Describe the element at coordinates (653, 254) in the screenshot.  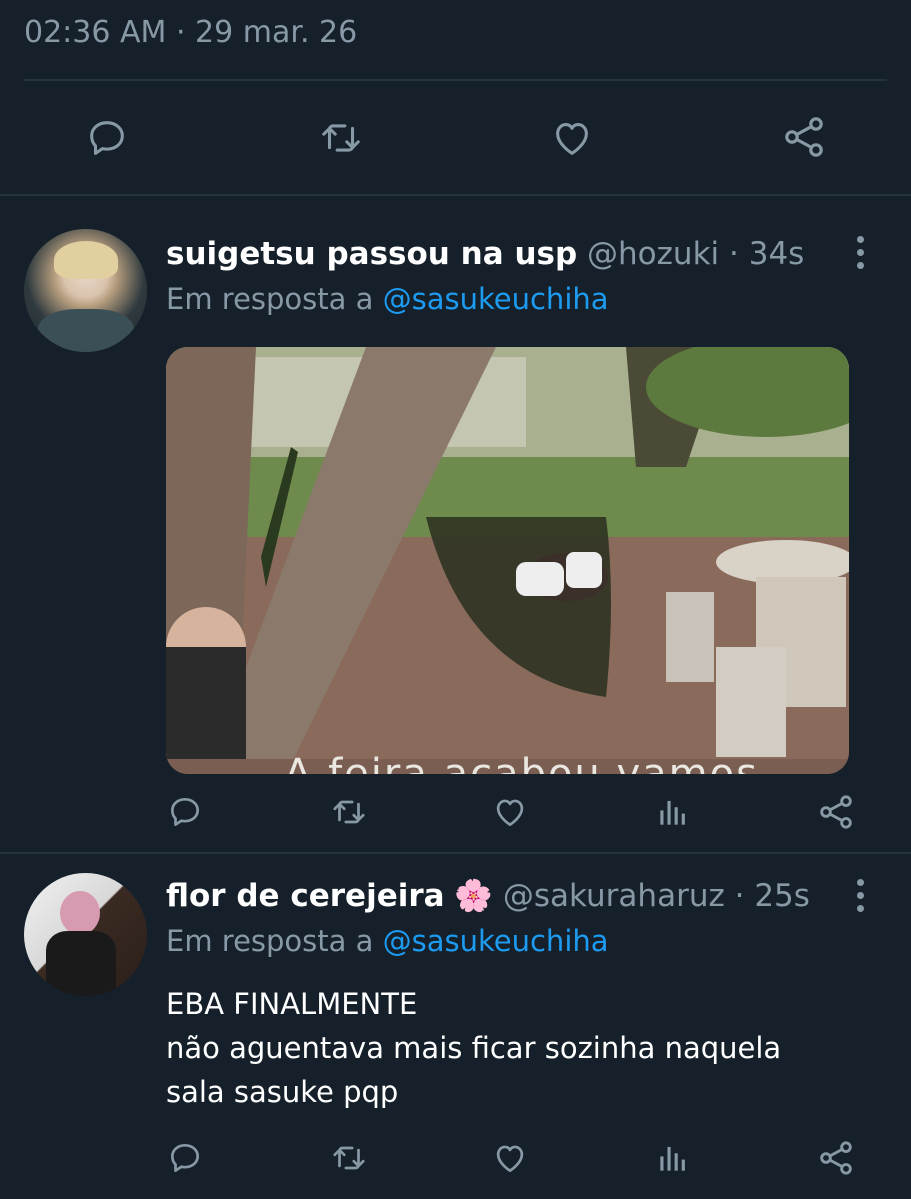
I see `user-handle: @hozuki` at that location.